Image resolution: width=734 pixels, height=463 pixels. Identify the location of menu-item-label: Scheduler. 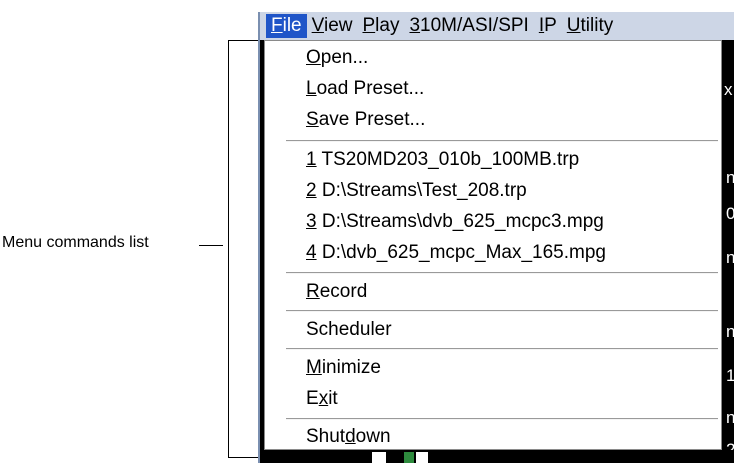
(349, 329).